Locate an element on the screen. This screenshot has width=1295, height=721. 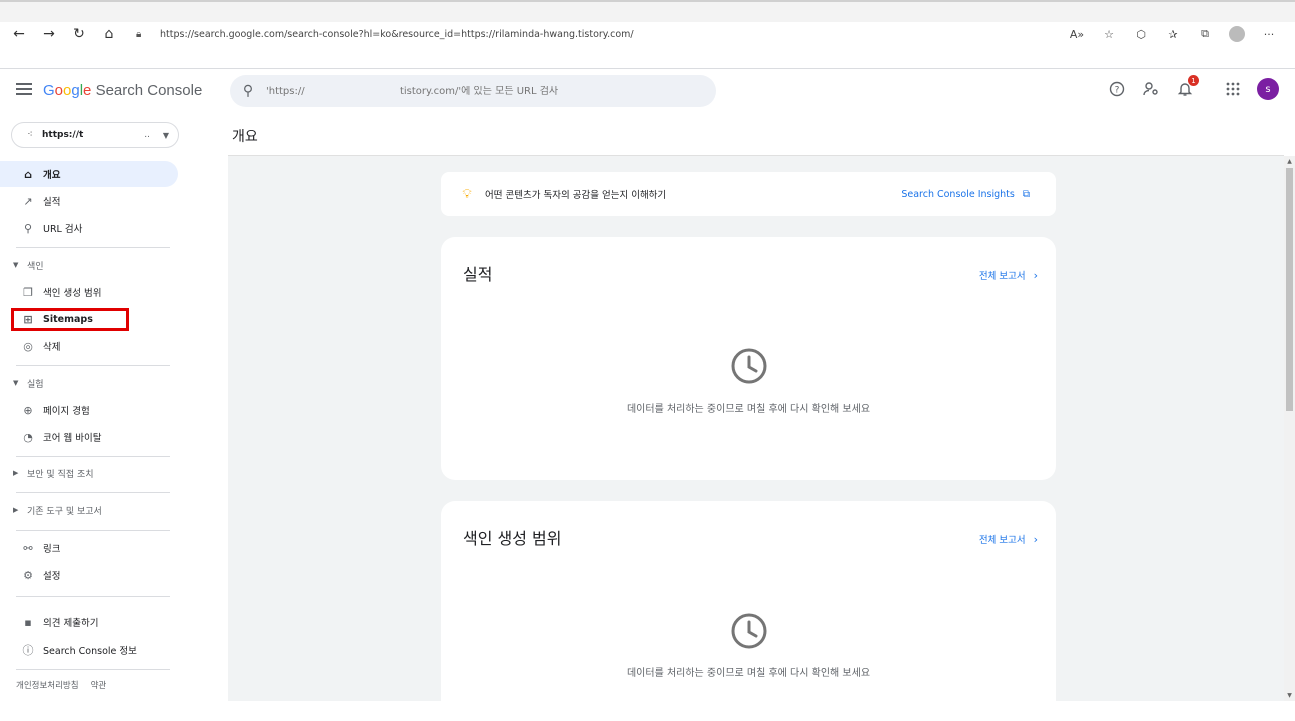
favorite-add-icon: ☆ is located at coordinates (1109, 34).